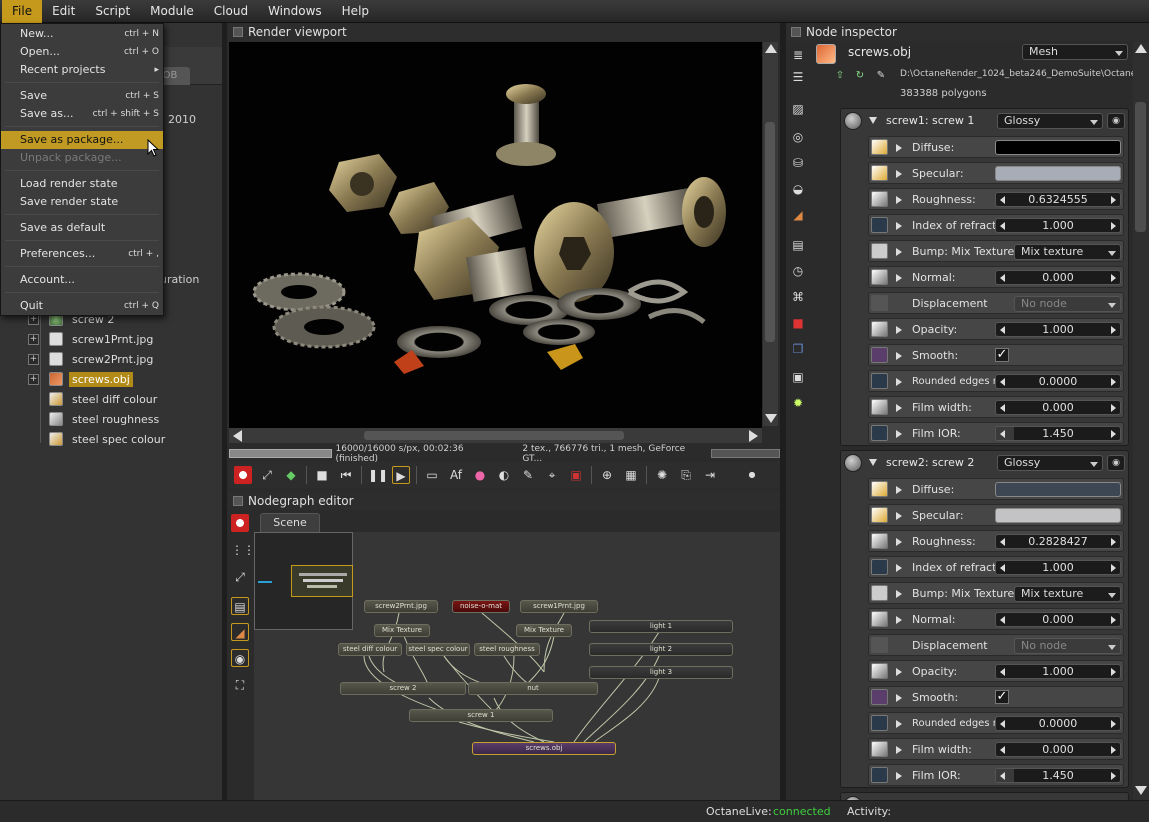 This screenshot has height=822, width=1149. I want to click on param-rounded-edges: Rounded edges radius: 0.0000, so click(996, 381).